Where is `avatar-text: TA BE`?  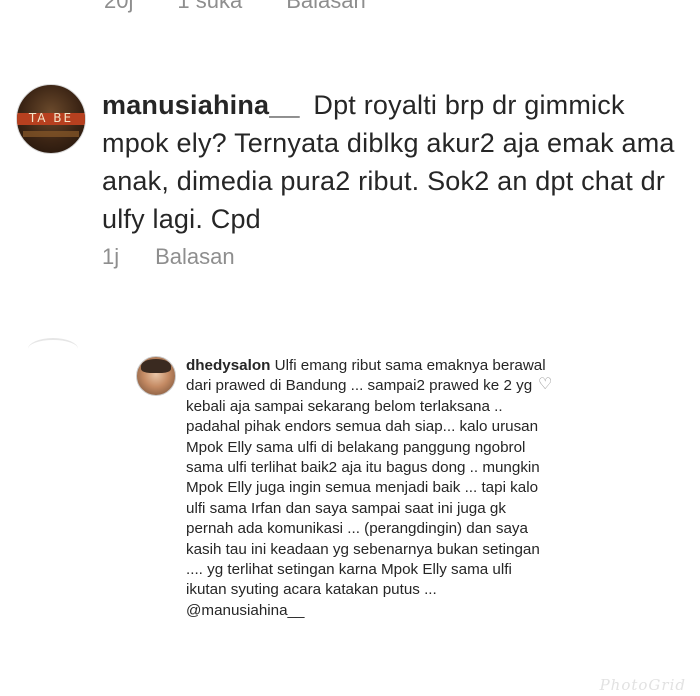
avatar-text: TA BE is located at coordinates (51, 118).